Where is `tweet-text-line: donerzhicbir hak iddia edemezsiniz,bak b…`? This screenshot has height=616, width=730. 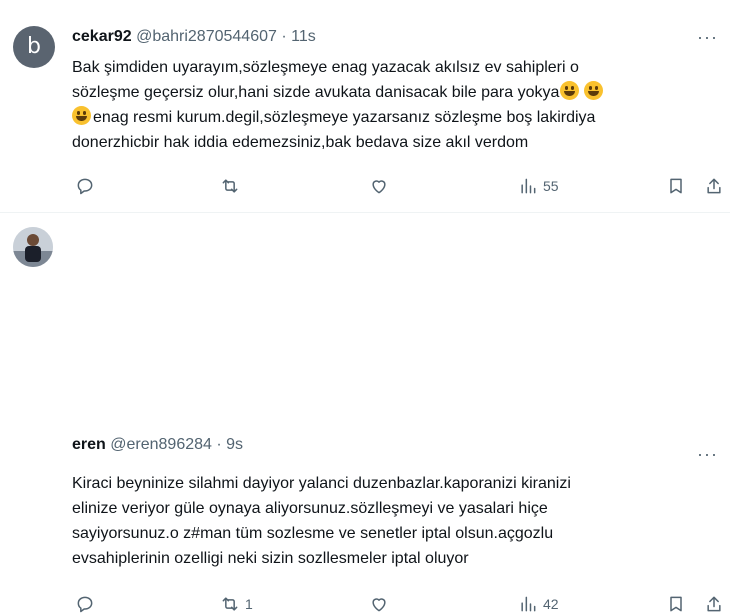
tweet-text-line: donerzhicbir hak iddia edemezsiniz,bak b… is located at coordinates (300, 142).